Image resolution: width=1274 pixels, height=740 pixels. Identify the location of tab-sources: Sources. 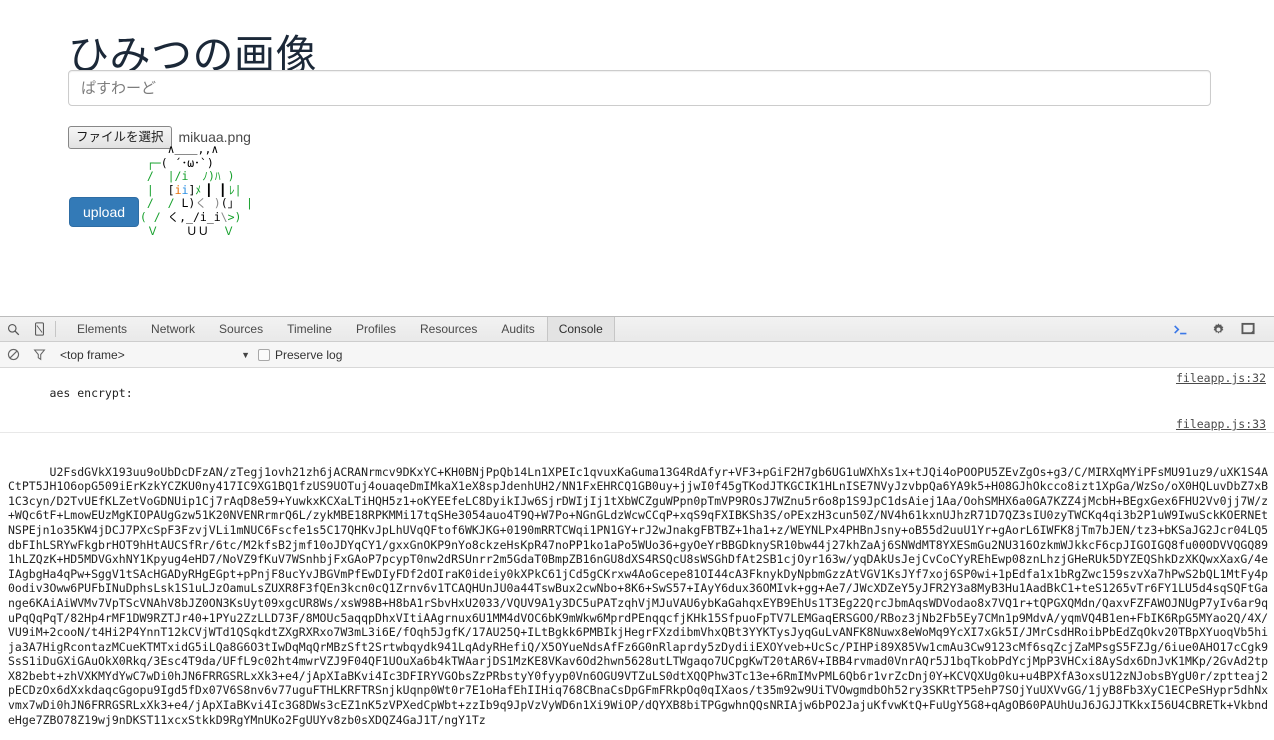
(241, 329).